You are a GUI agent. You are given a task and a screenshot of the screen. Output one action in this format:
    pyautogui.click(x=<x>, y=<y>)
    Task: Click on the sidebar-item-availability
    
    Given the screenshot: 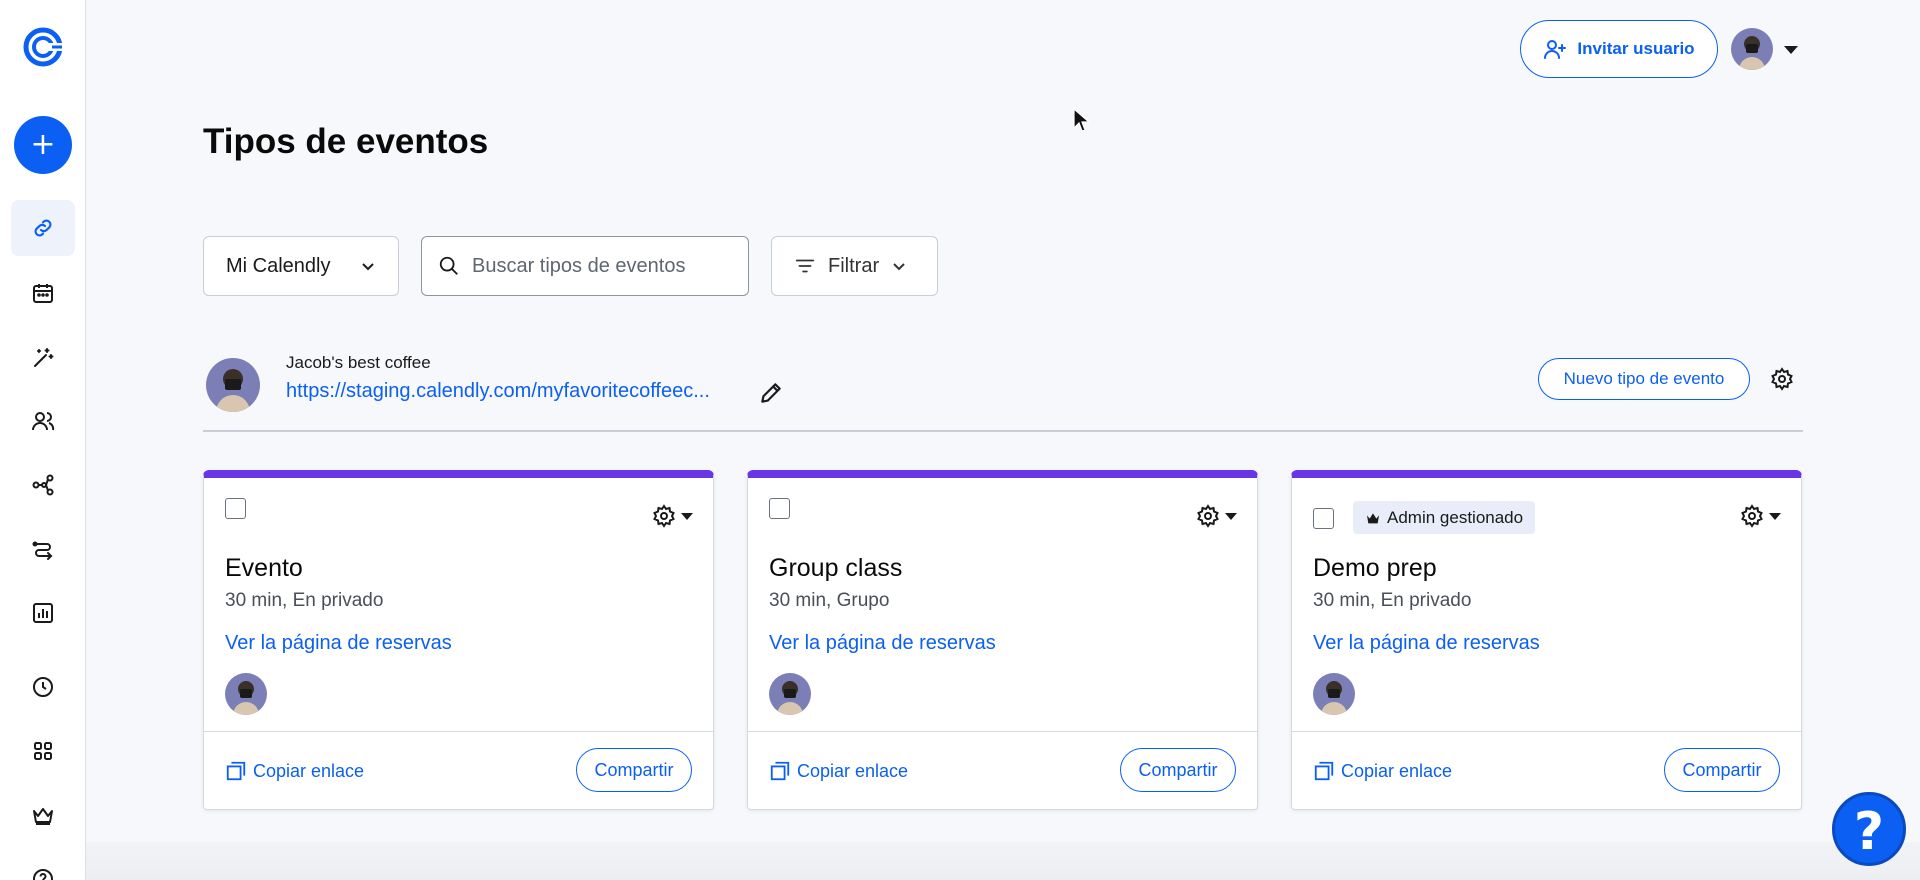 What is the action you would take?
    pyautogui.click(x=43, y=687)
    